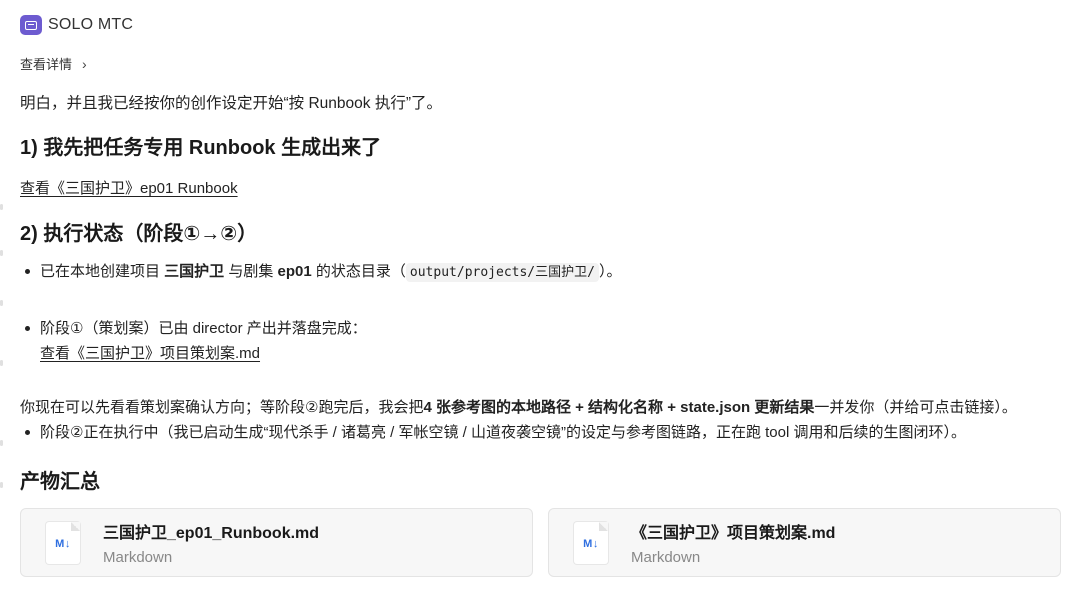 Image resolution: width=1080 pixels, height=597 pixels. Describe the element at coordinates (733, 533) in the screenshot. I see `file-name: 《三国护卫》项目策划案.md` at that location.